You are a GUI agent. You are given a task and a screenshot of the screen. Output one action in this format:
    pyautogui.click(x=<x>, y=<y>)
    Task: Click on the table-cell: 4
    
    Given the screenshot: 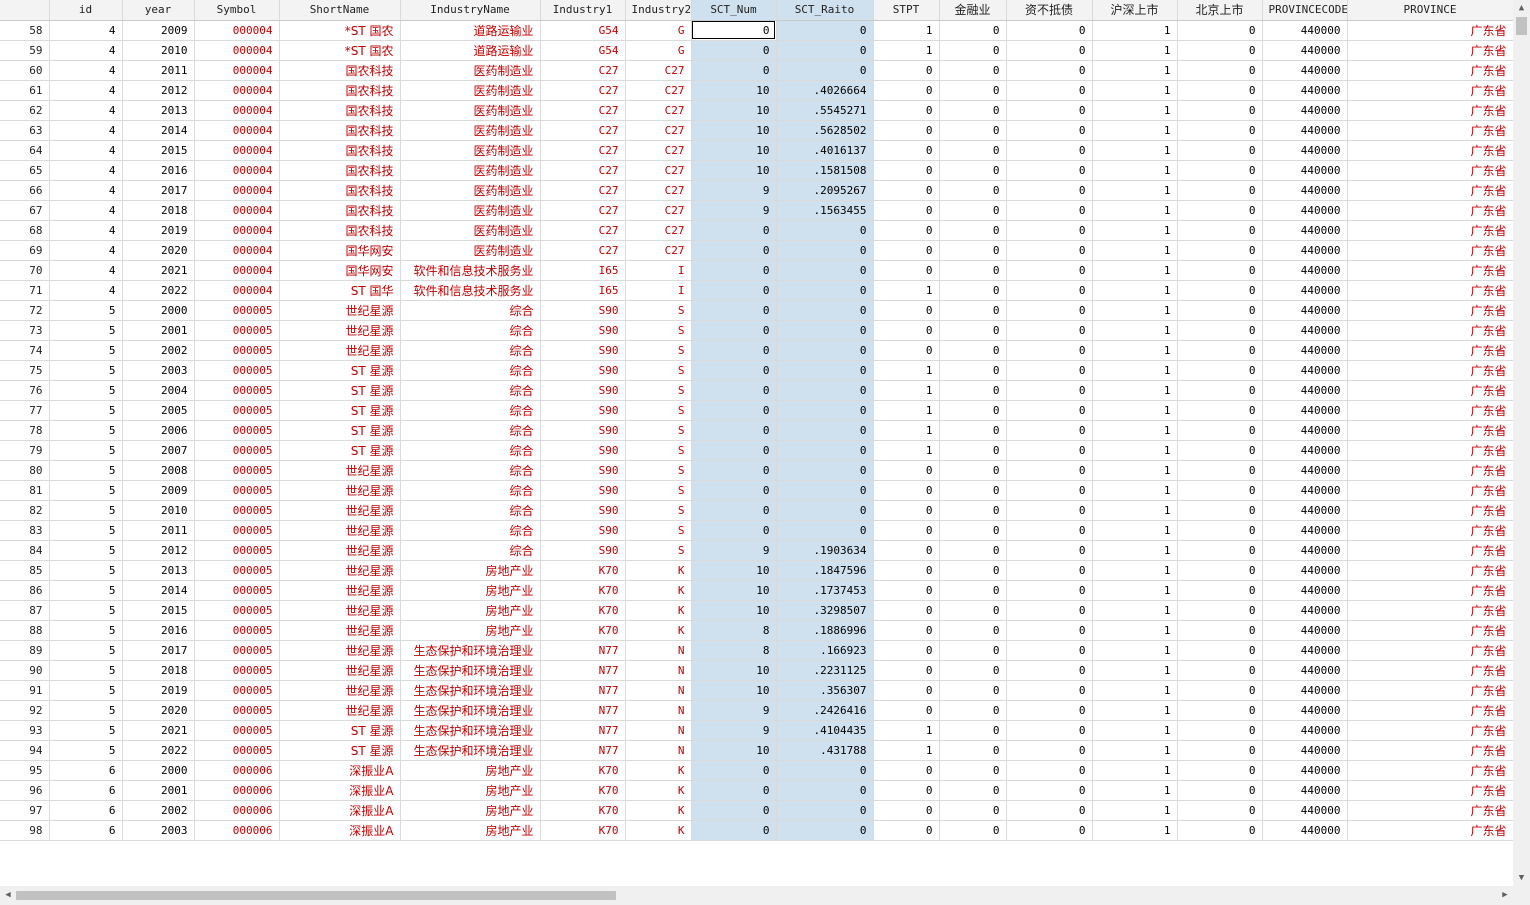 What is the action you would take?
    pyautogui.click(x=86, y=50)
    